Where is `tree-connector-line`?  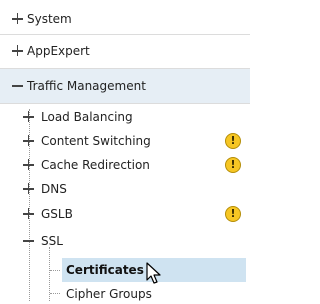 tree-connector-line is located at coordinates (55, 270).